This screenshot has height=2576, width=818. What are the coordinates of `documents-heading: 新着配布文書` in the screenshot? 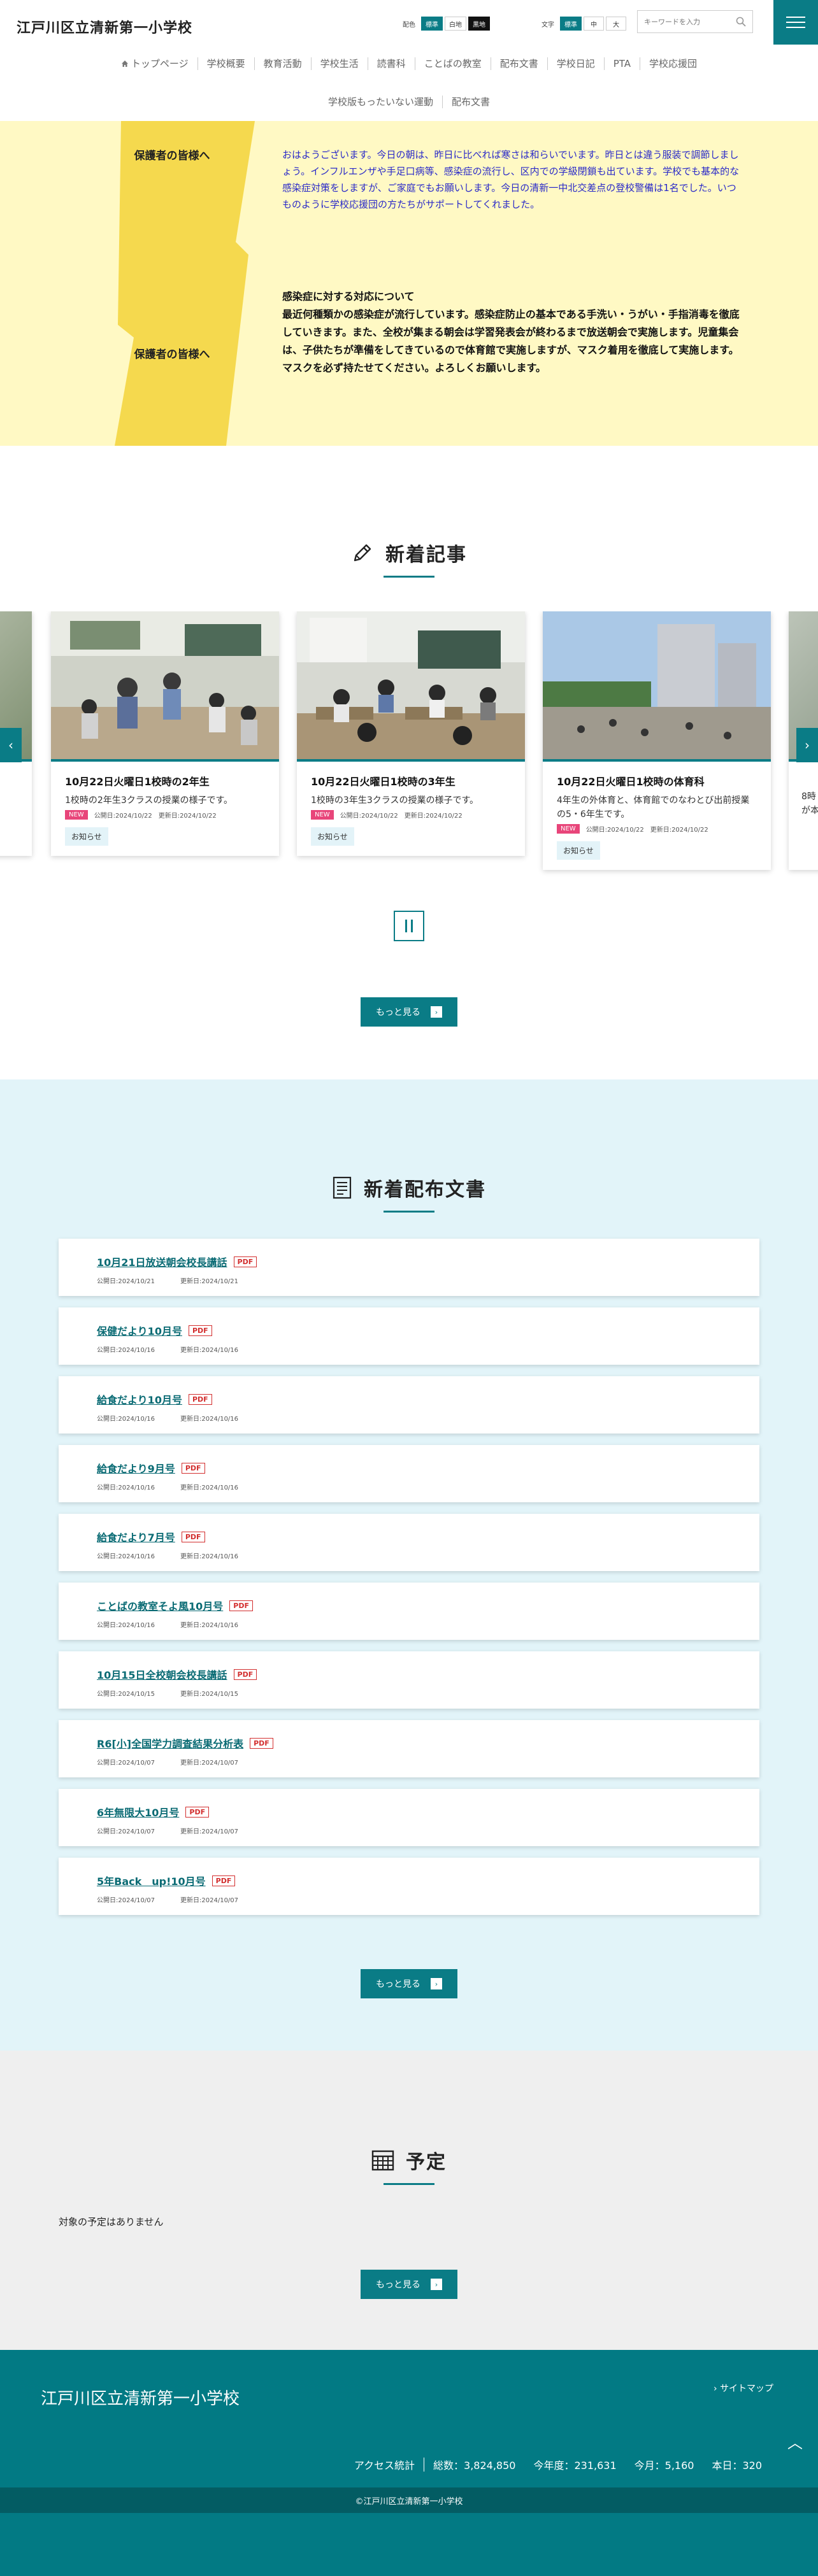 It's located at (409, 1194).